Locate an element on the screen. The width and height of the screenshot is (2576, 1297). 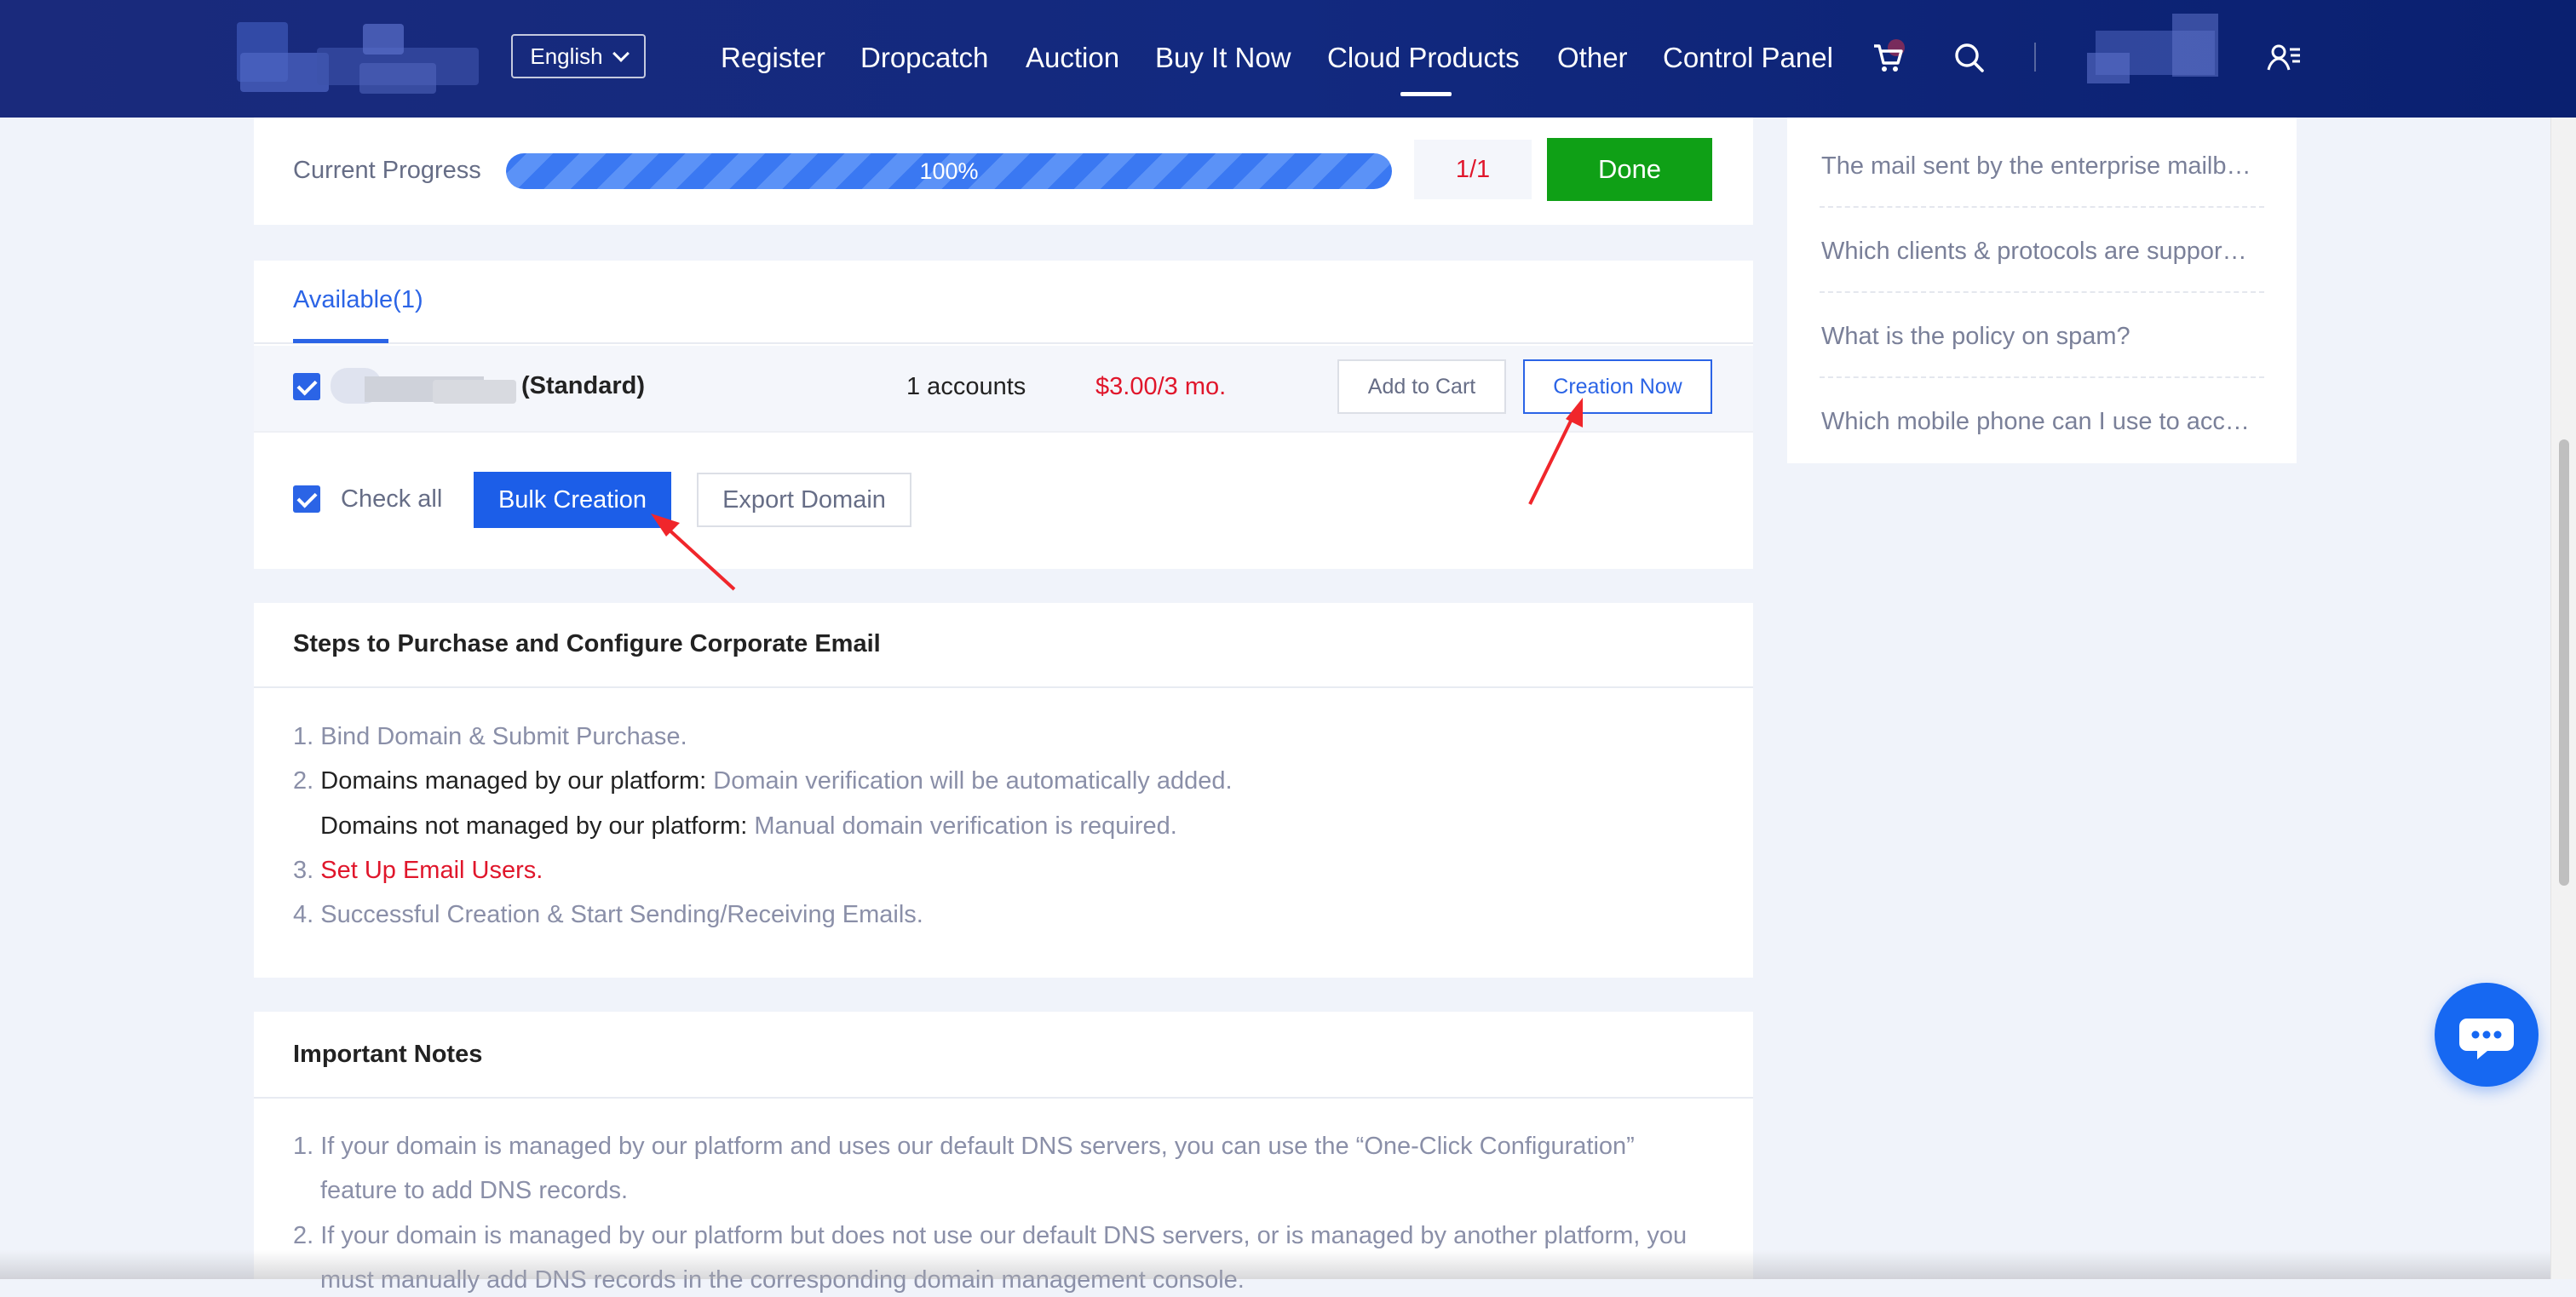
nav-auction: Auction is located at coordinates (1073, 58).